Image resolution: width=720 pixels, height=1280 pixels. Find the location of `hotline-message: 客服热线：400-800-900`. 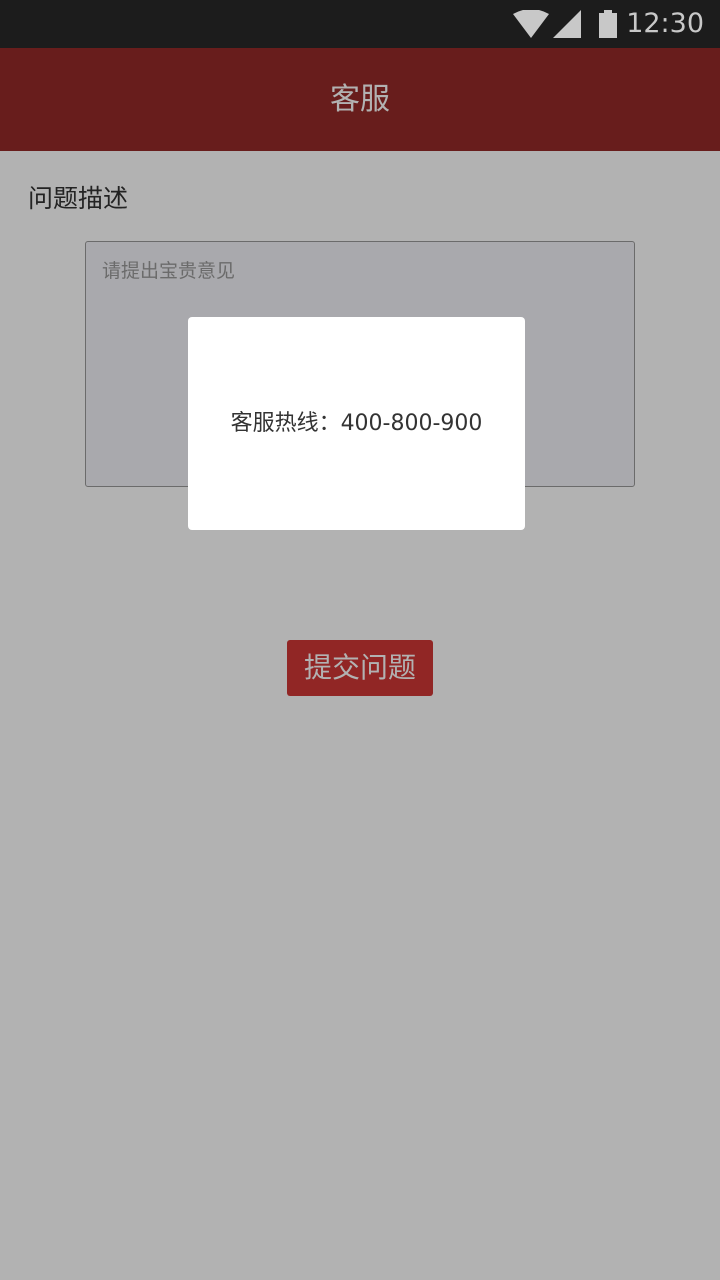

hotline-message: 客服热线：400-800-900 is located at coordinates (356, 423).